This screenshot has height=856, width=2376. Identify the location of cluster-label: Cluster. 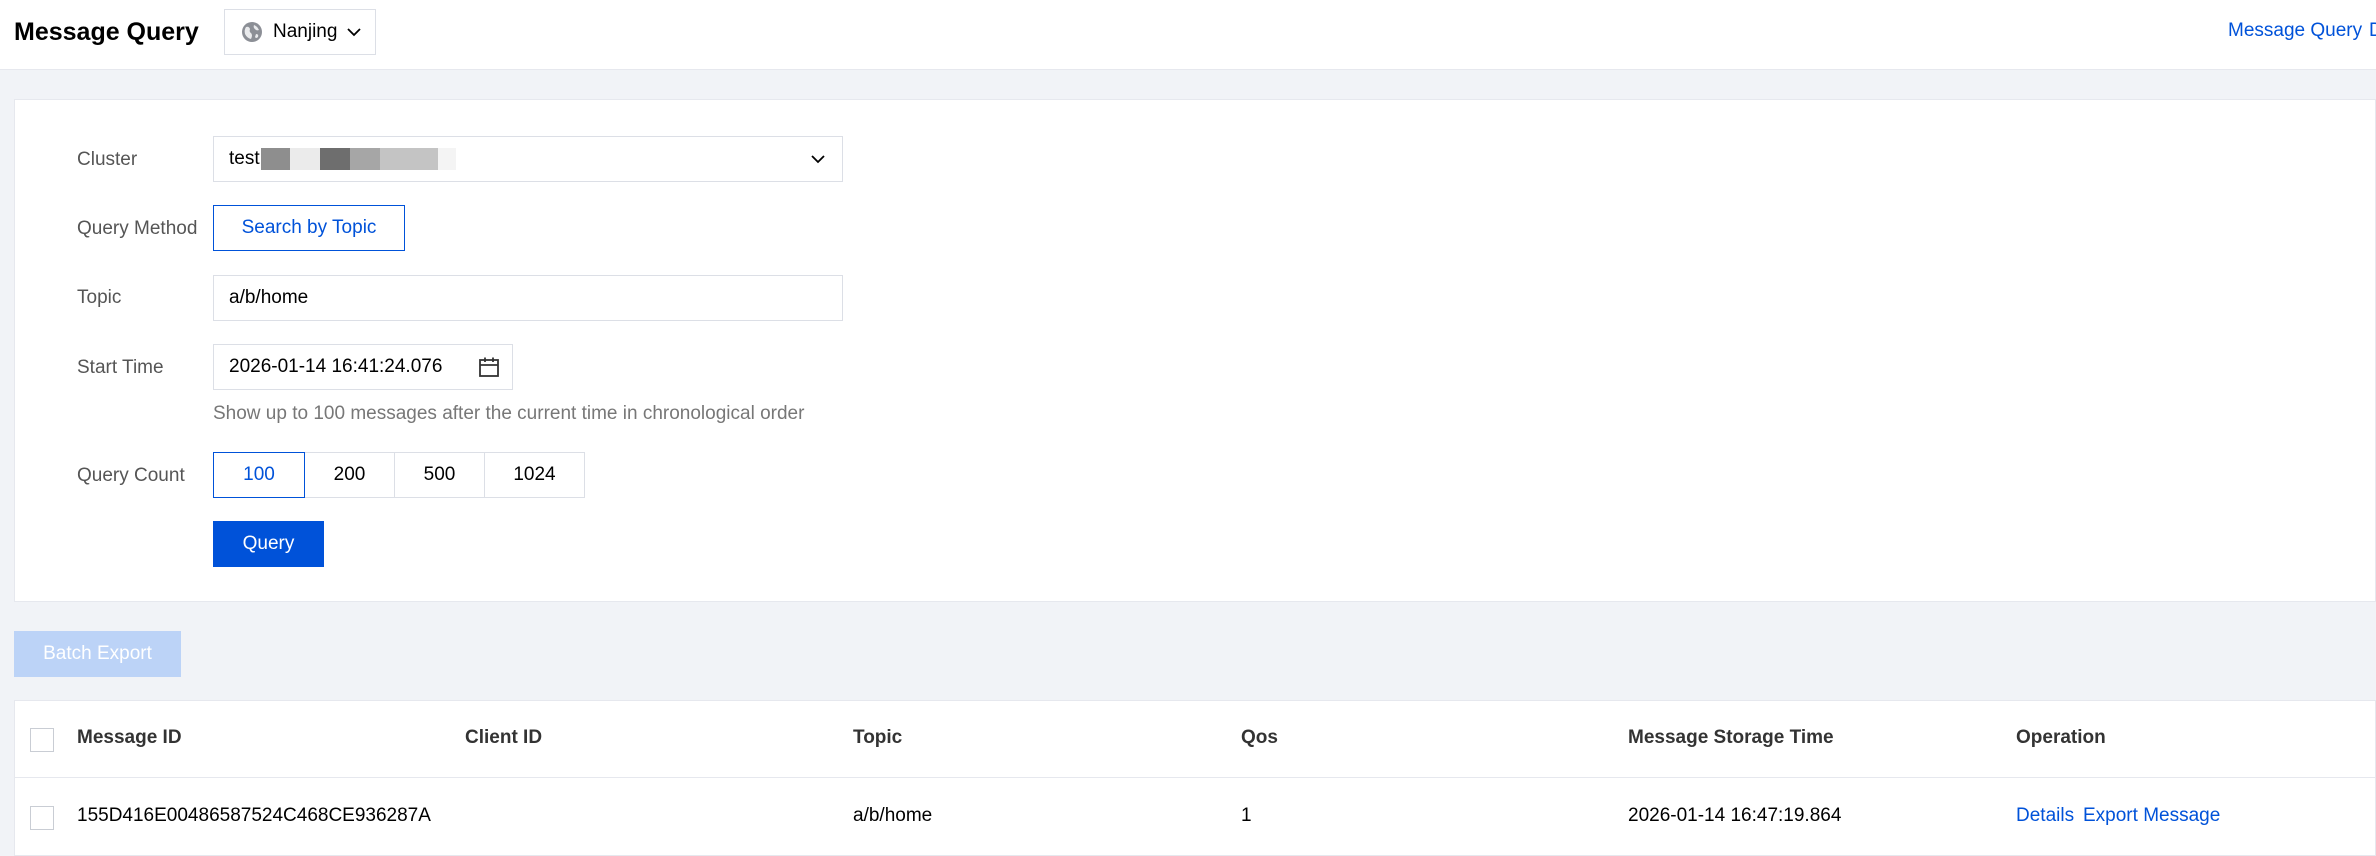
(107, 159).